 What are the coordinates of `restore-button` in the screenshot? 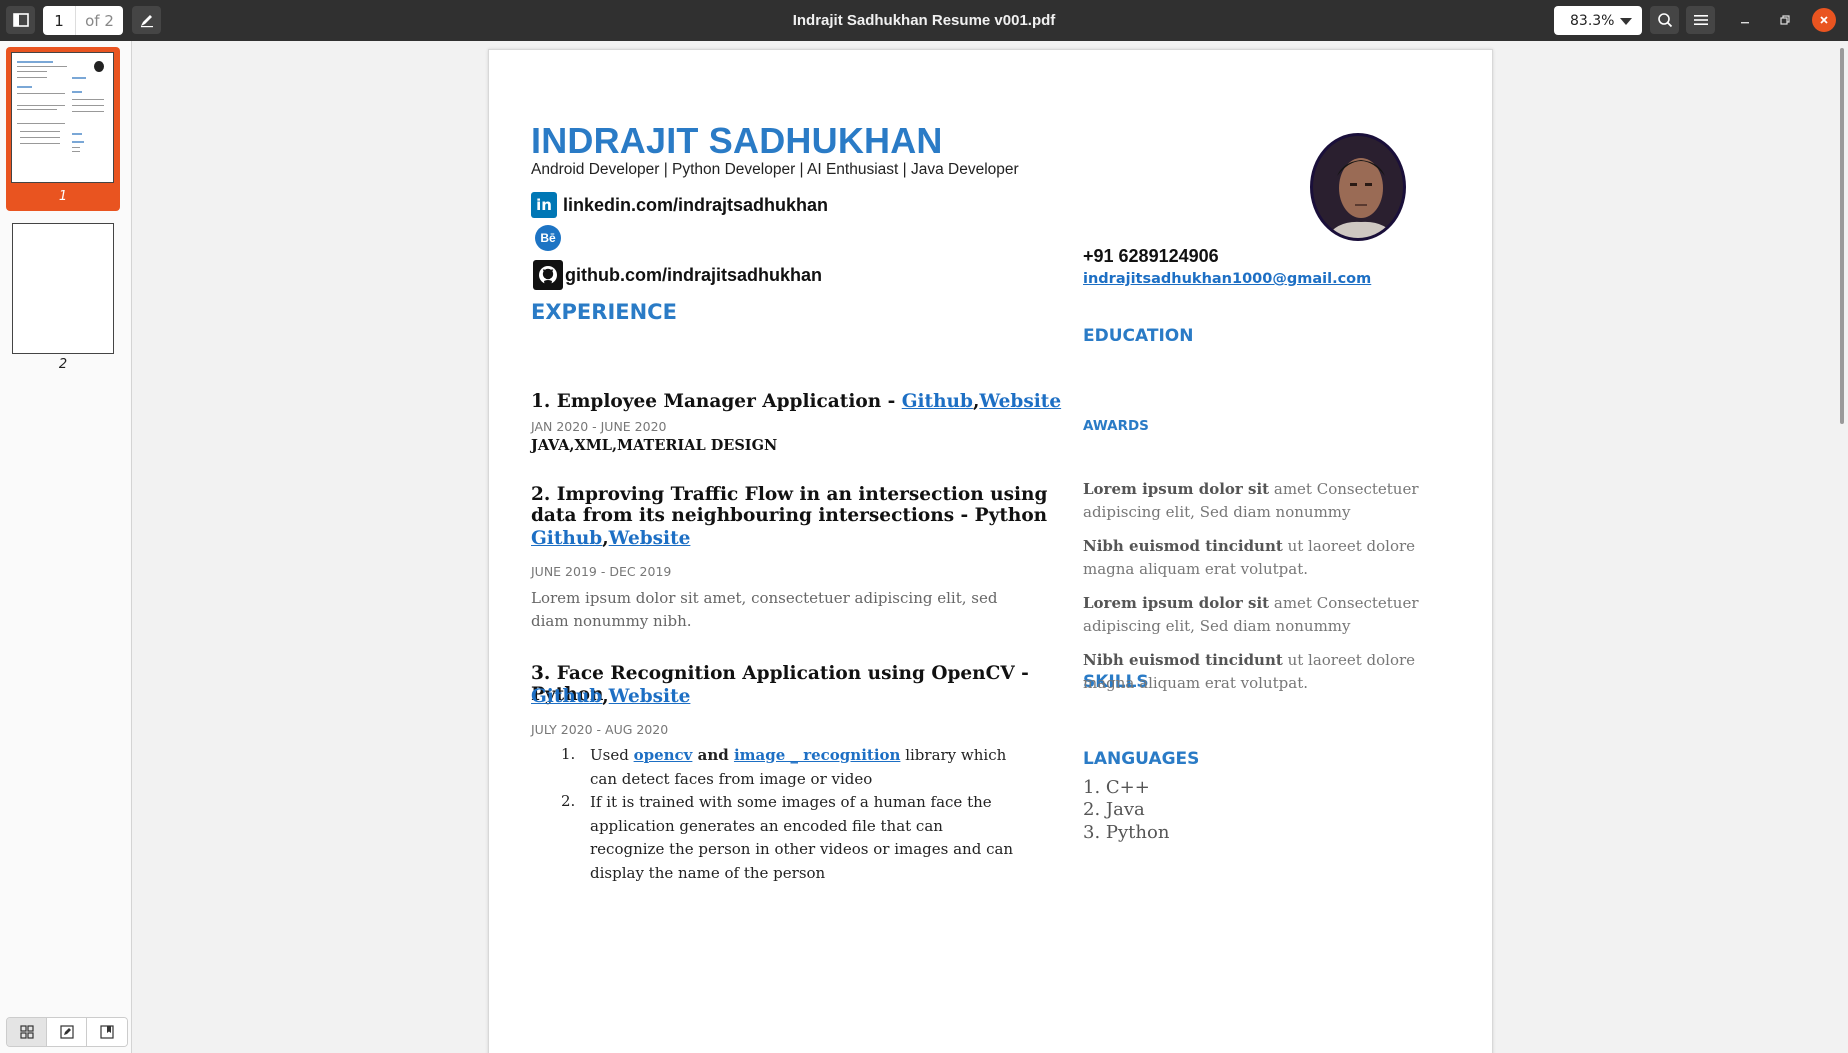 It's located at (1785, 20).